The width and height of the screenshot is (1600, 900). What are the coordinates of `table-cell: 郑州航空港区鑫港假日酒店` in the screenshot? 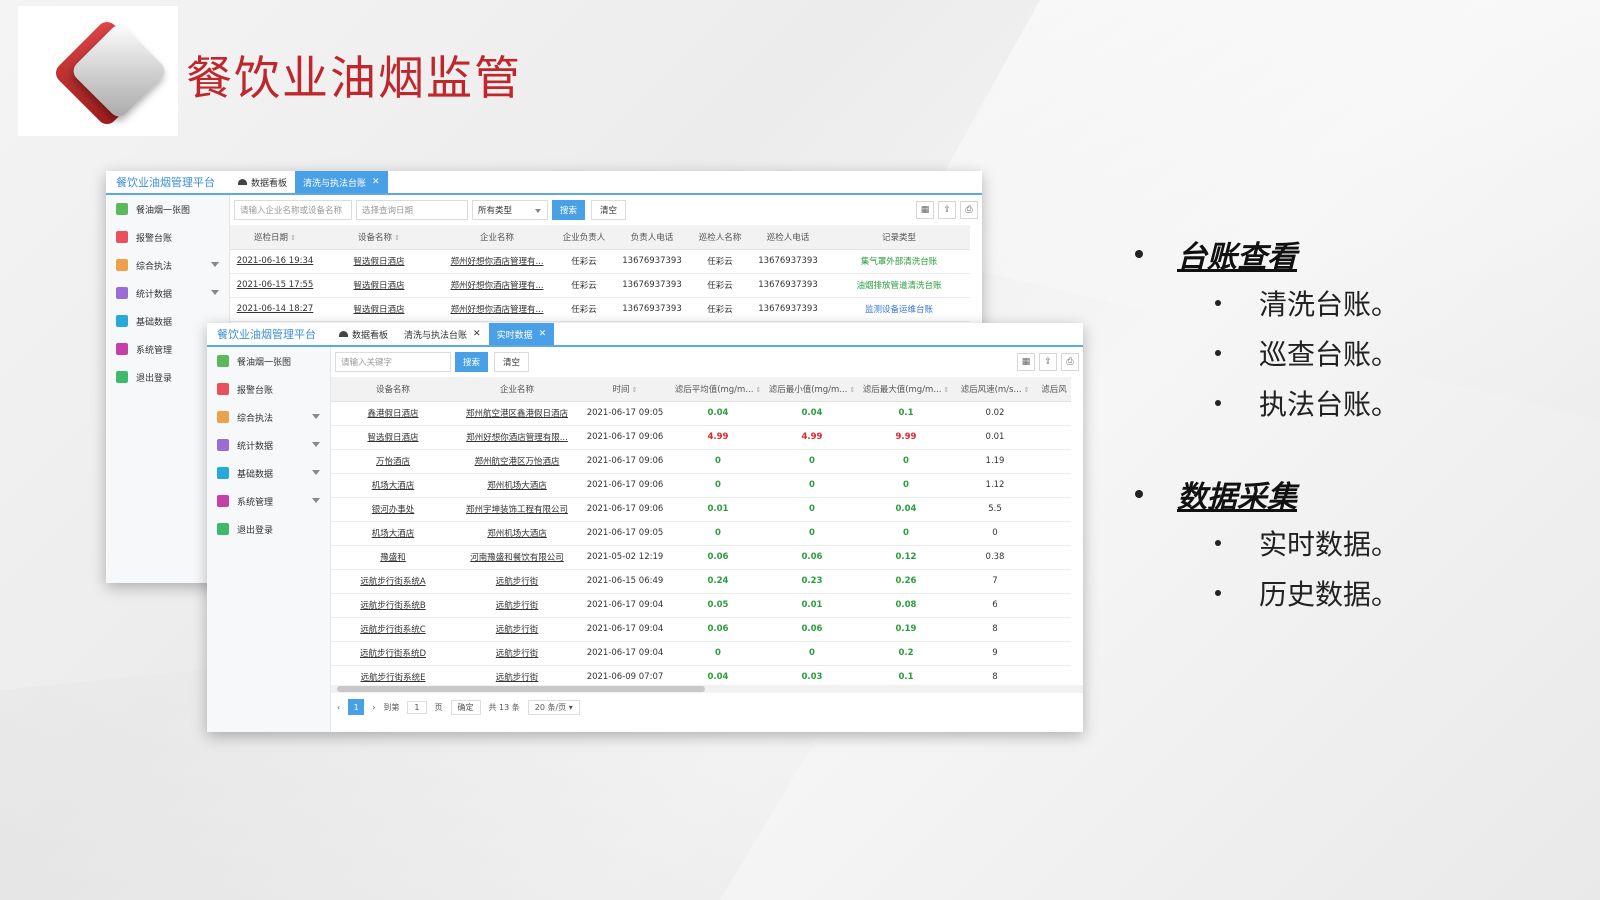 It's located at (517, 413).